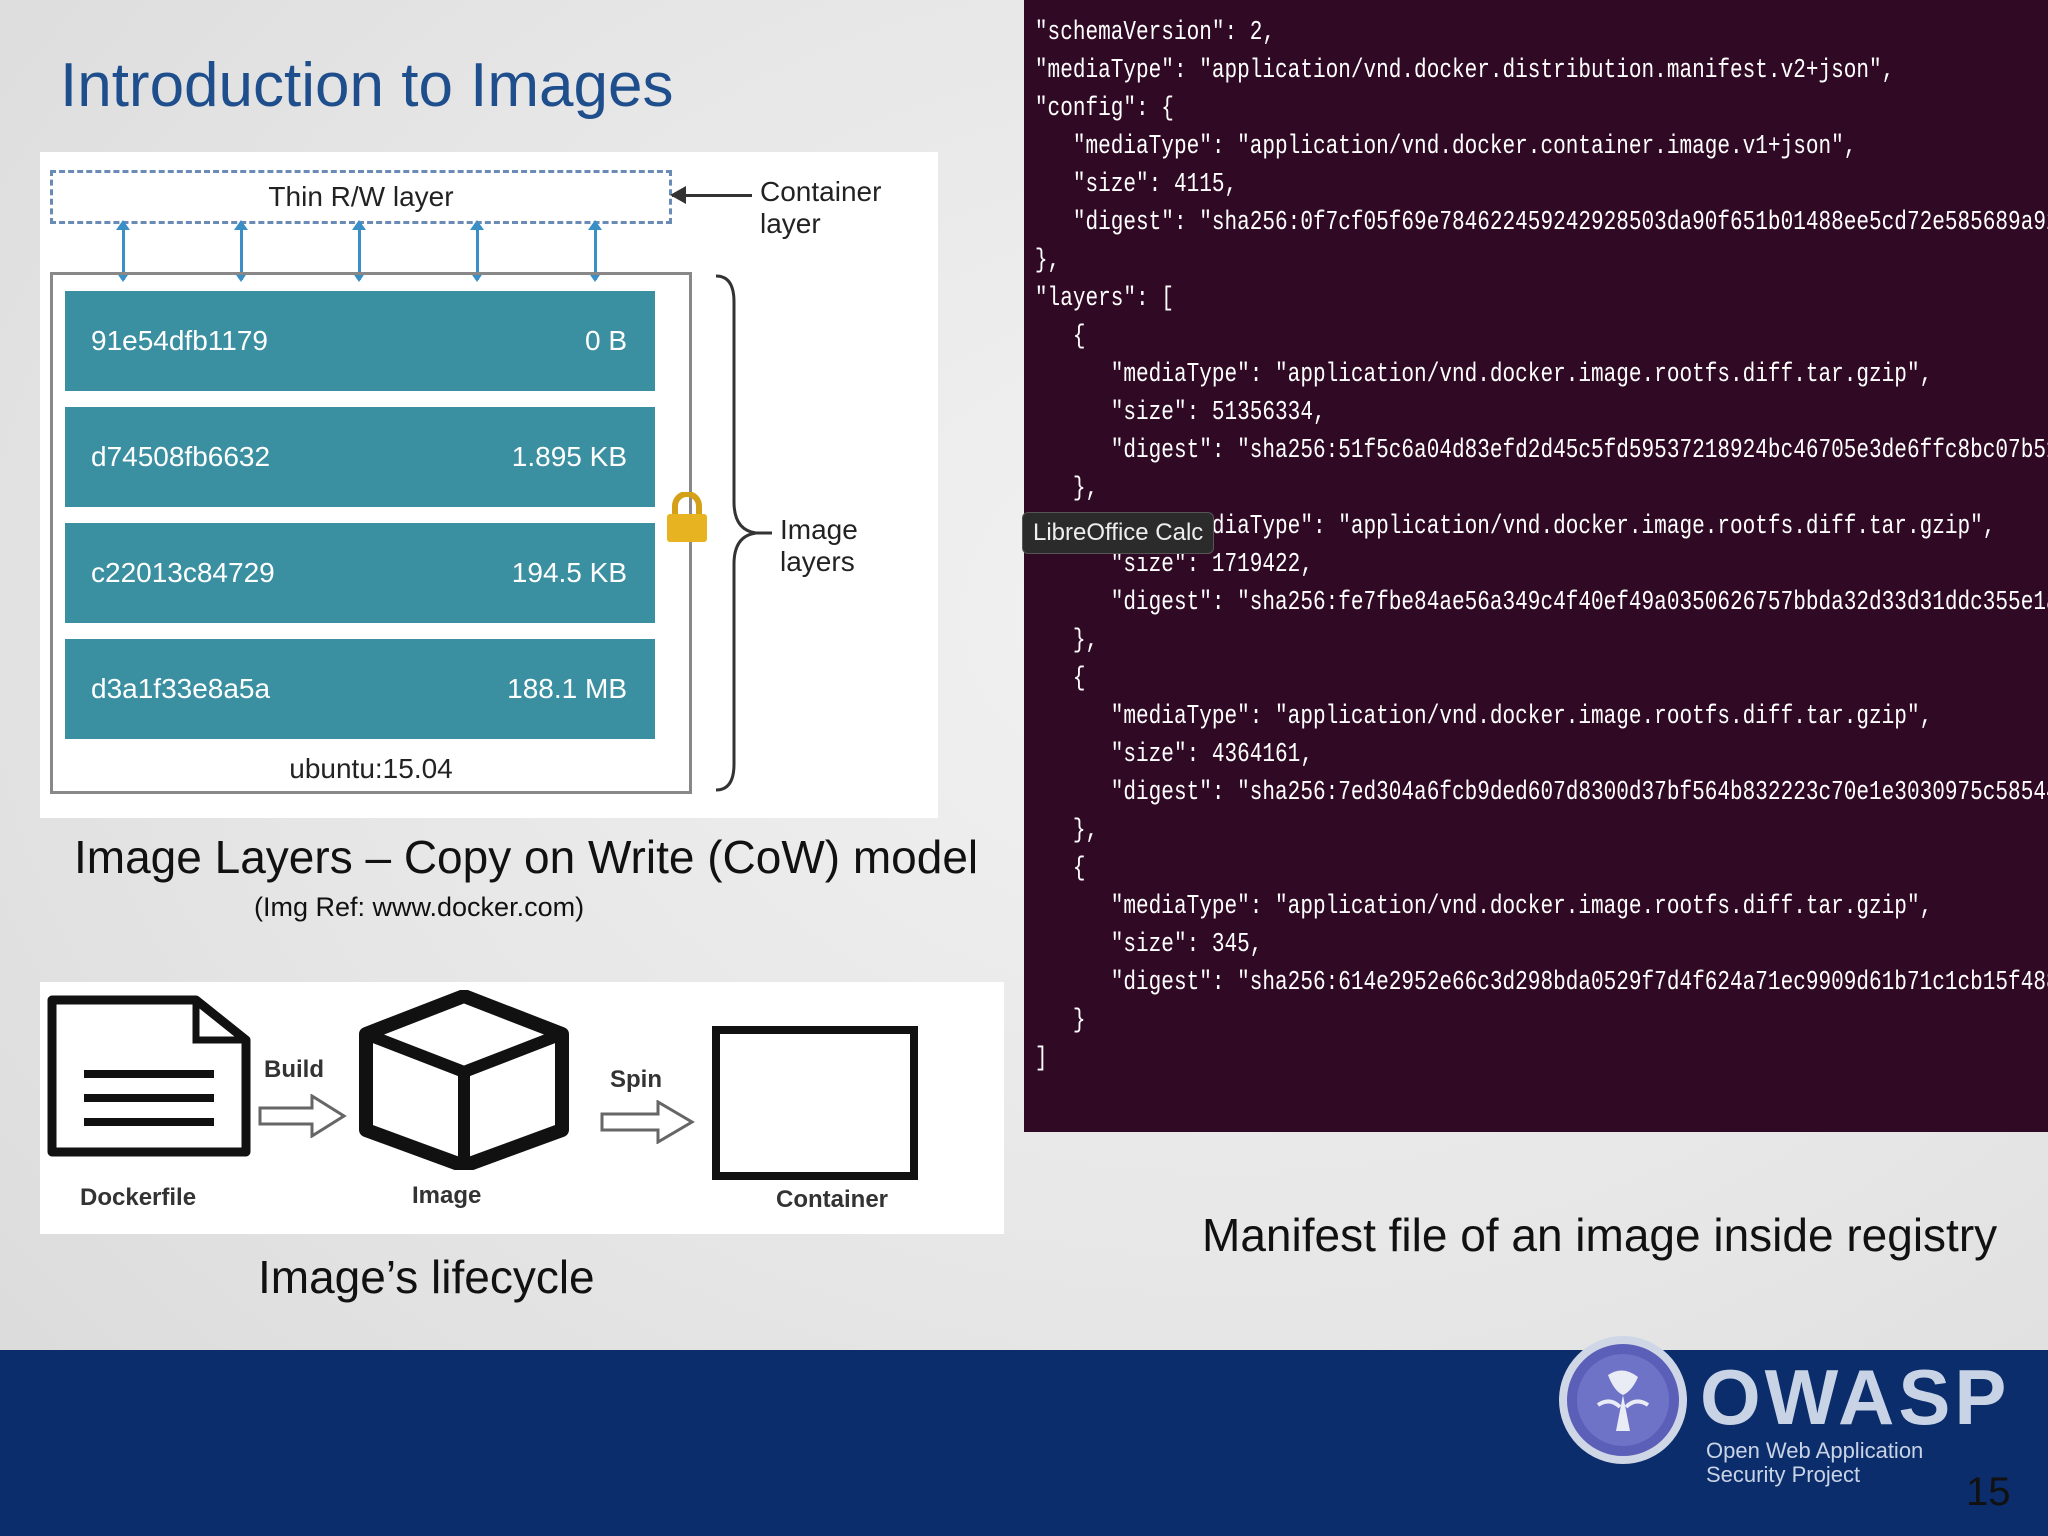  What do you see at coordinates (367, 85) in the screenshot?
I see `slide-title: Introduction to Images` at bounding box center [367, 85].